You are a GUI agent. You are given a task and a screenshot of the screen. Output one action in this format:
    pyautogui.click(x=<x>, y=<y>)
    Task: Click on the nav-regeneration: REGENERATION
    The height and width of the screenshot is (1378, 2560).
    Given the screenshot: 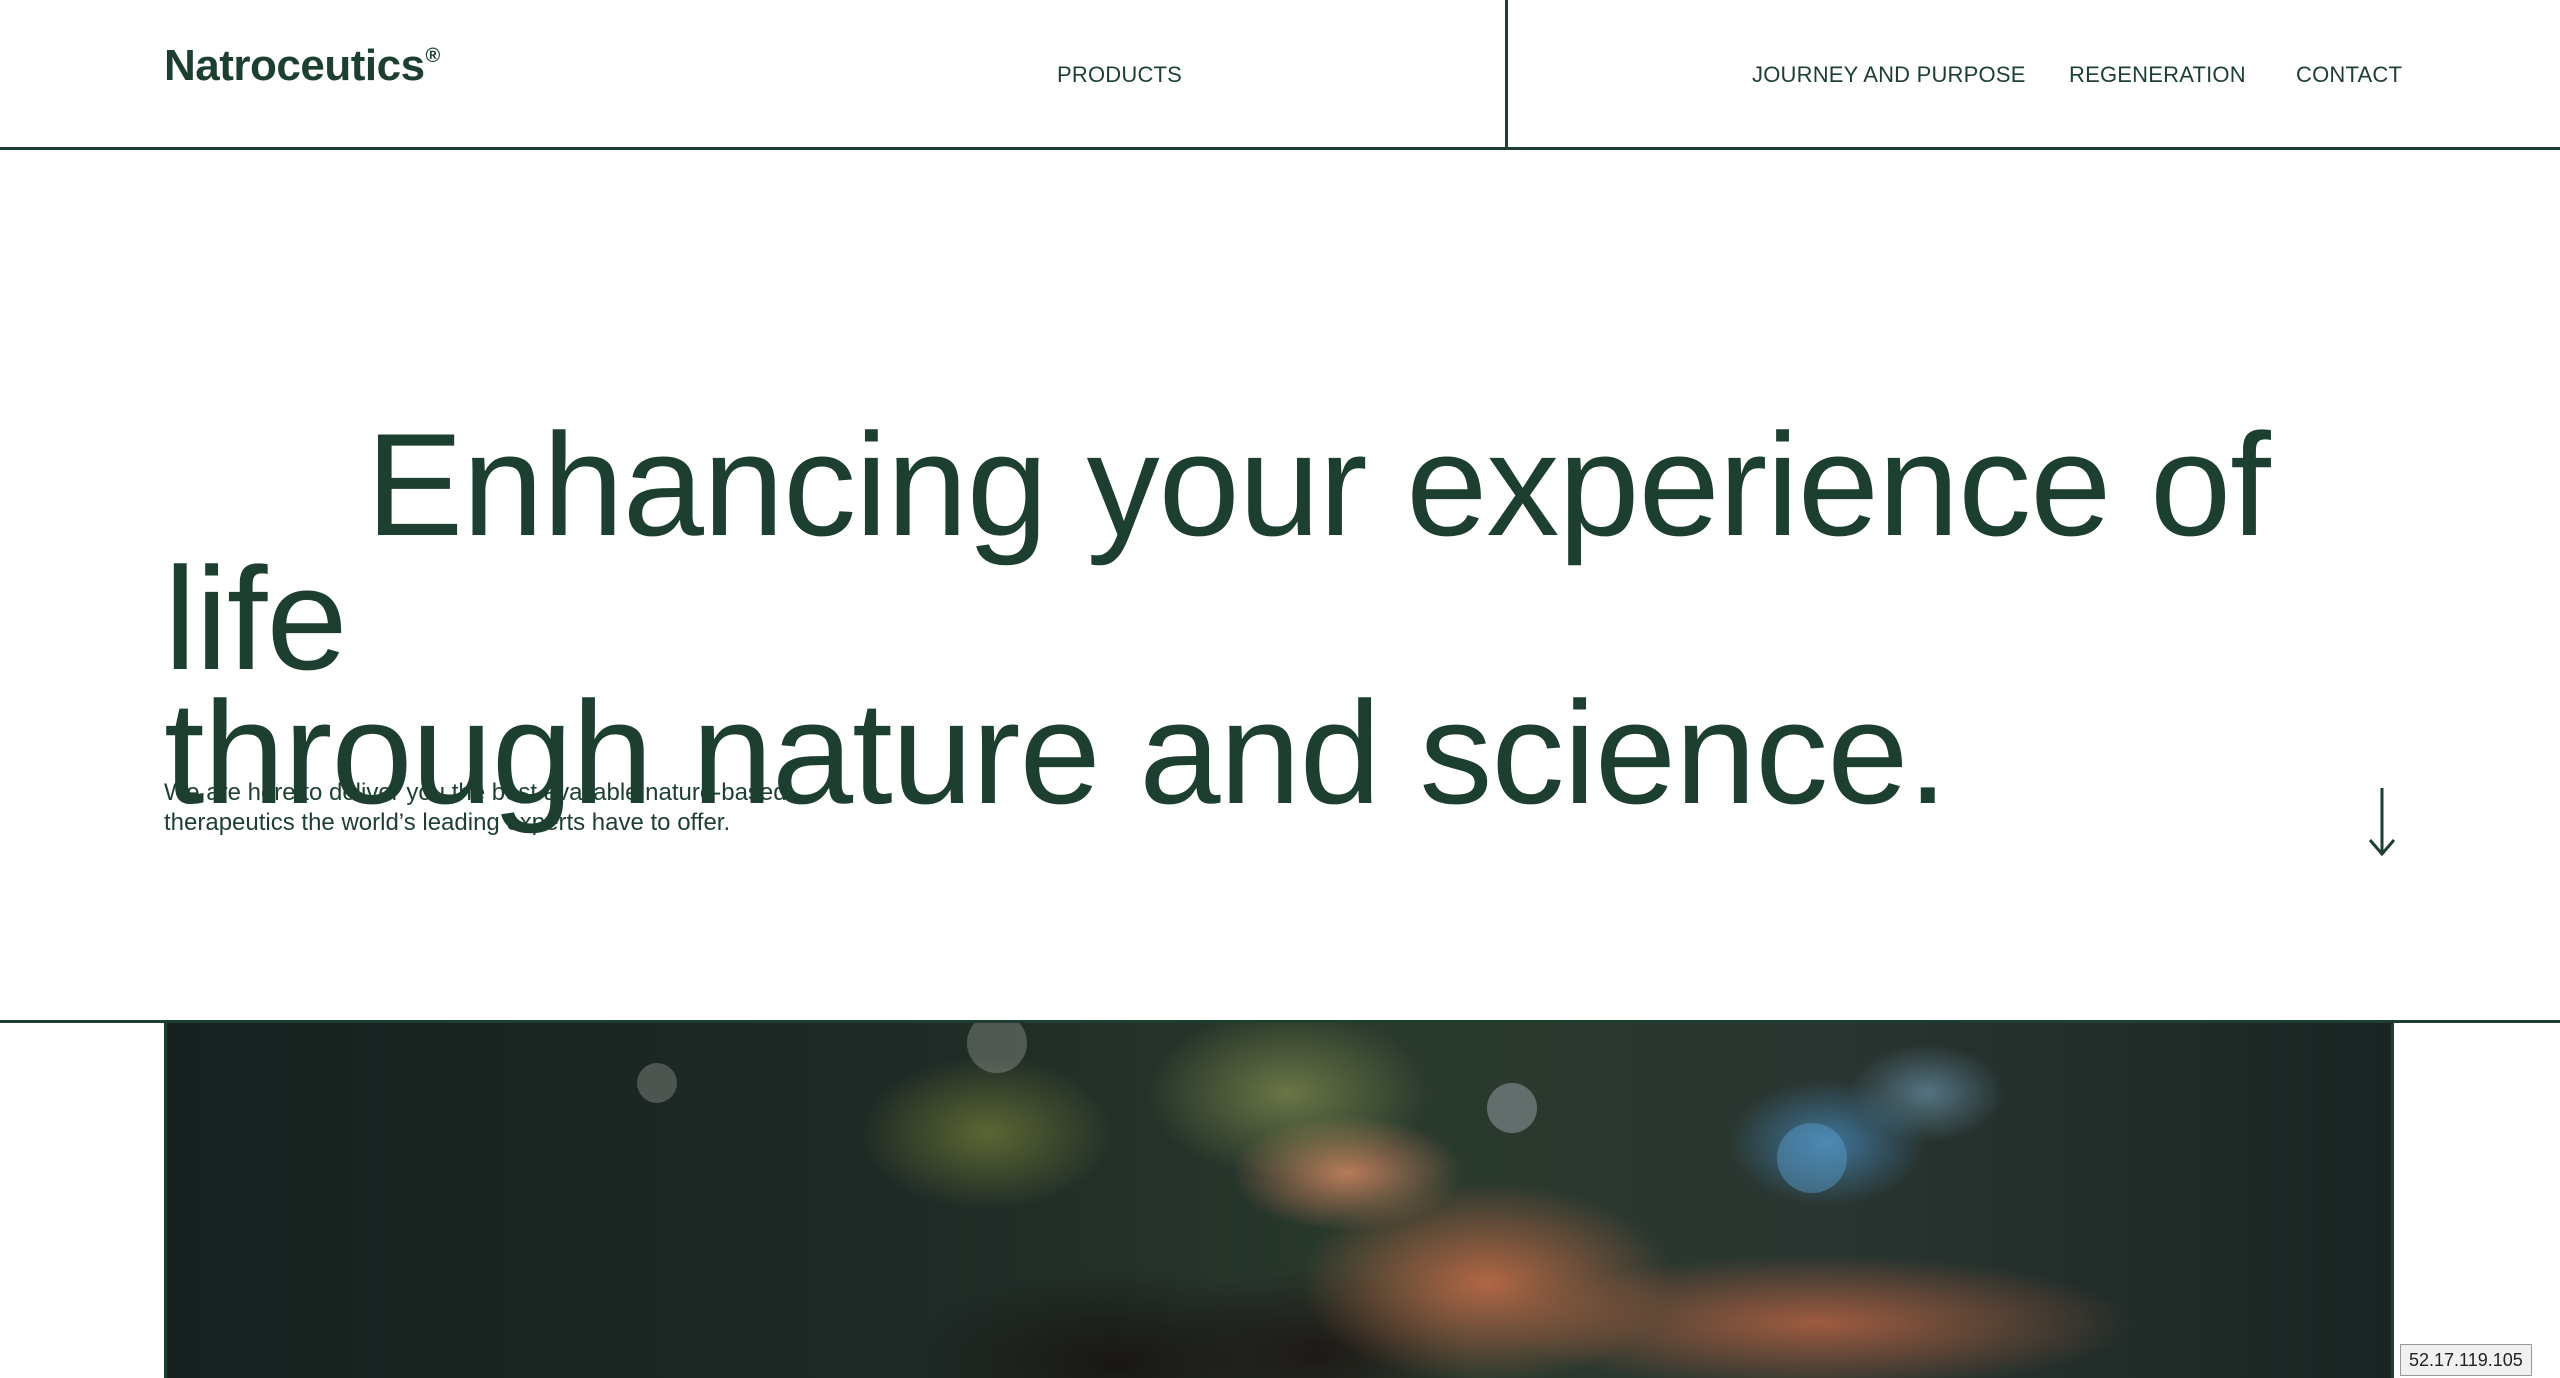 What is the action you would take?
    pyautogui.click(x=2157, y=75)
    